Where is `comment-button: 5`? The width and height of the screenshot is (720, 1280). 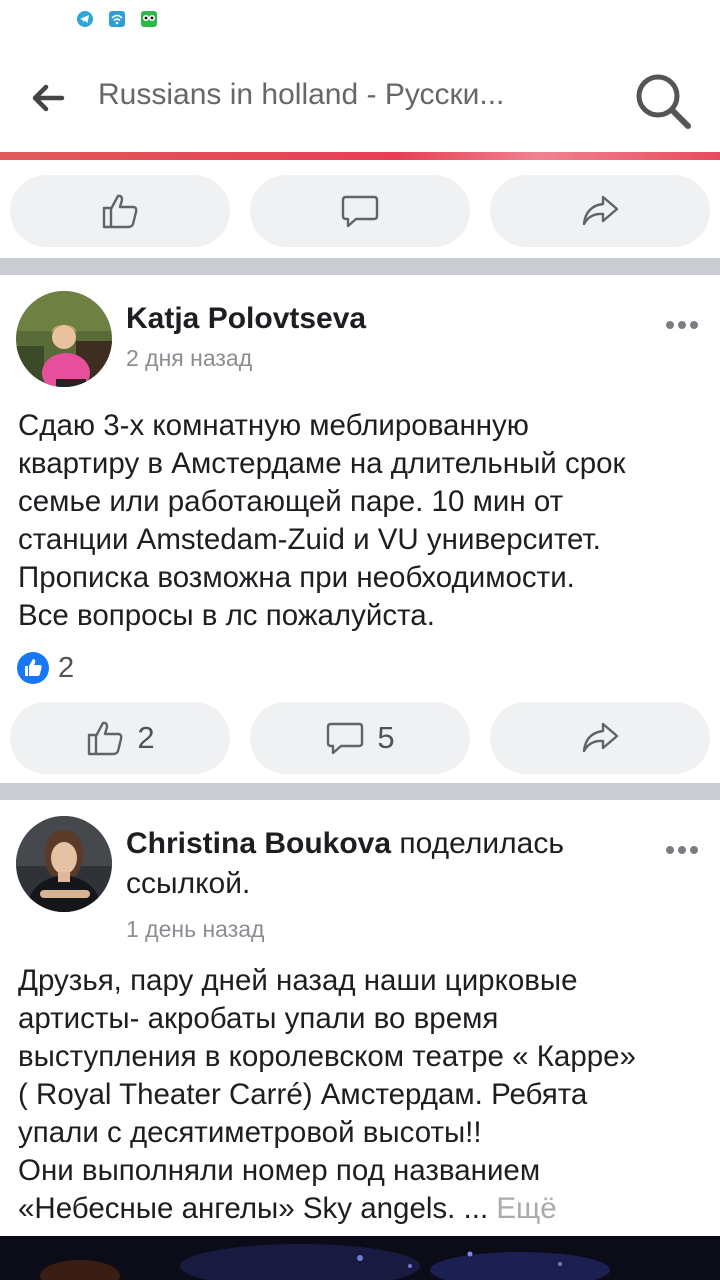
comment-button: 5 is located at coordinates (360, 738).